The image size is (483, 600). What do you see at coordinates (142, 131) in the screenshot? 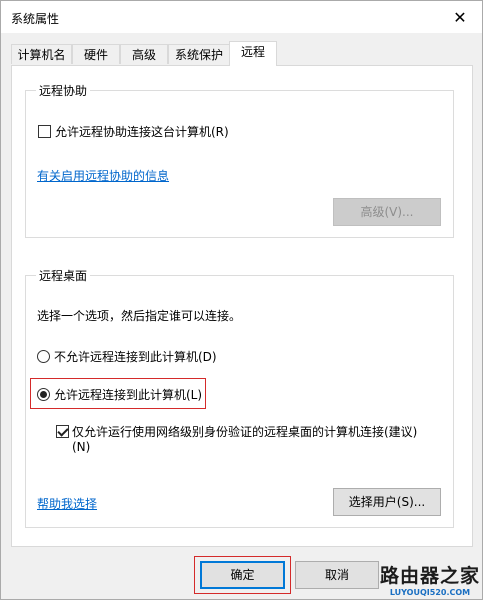
I see `allow-remote-assistance-label: 允许远程协助连接这台计算机(R)` at bounding box center [142, 131].